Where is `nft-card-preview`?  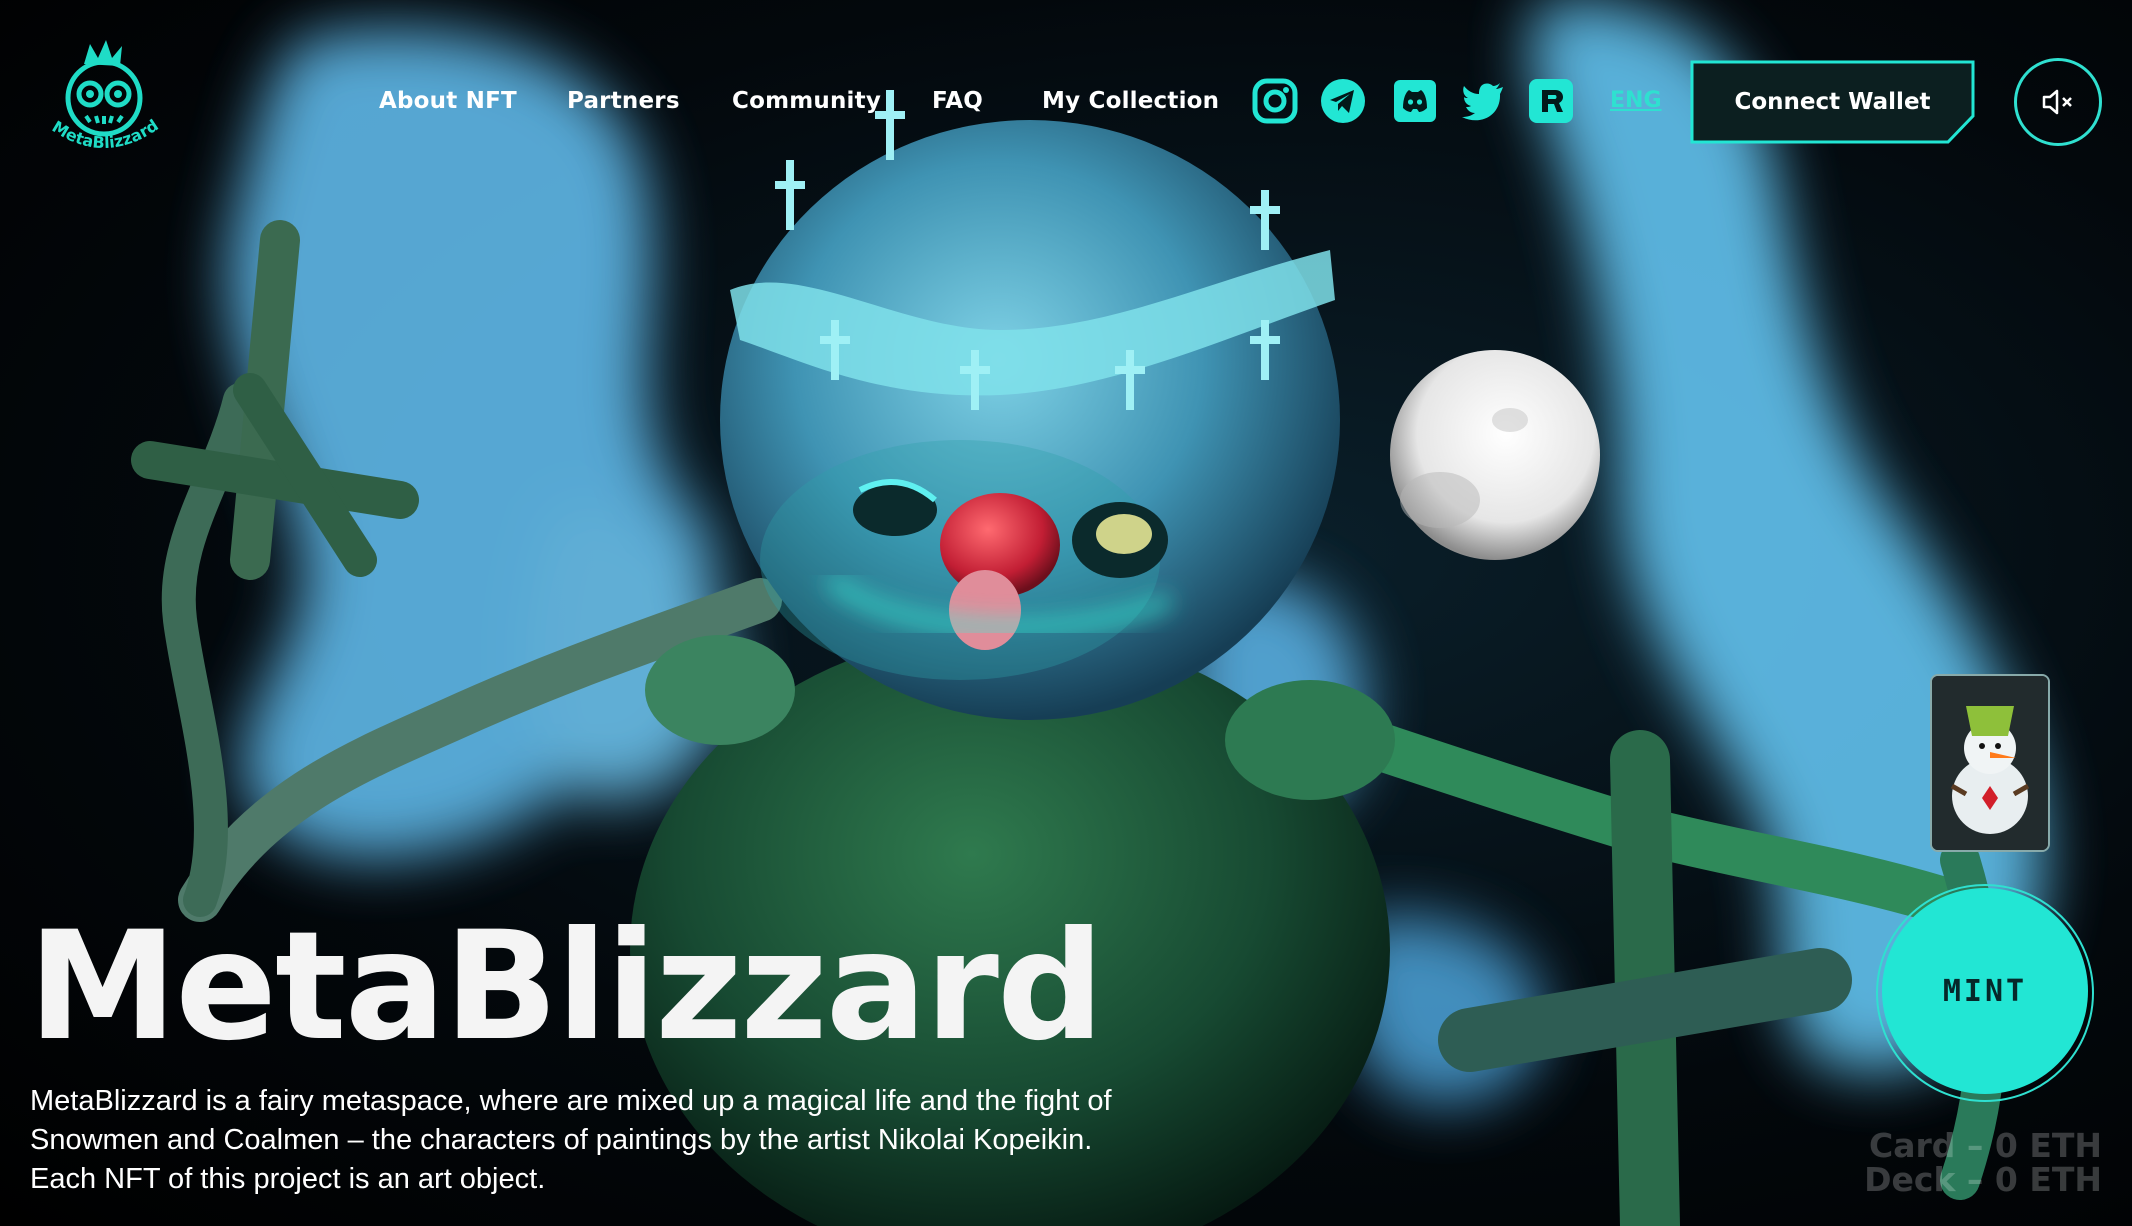
nft-card-preview is located at coordinates (1990, 763).